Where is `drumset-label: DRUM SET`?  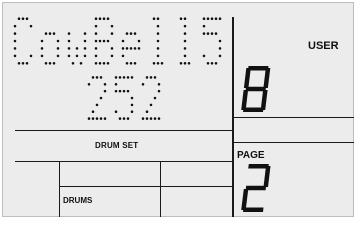
drumset-label: DRUM SET is located at coordinates (117, 145).